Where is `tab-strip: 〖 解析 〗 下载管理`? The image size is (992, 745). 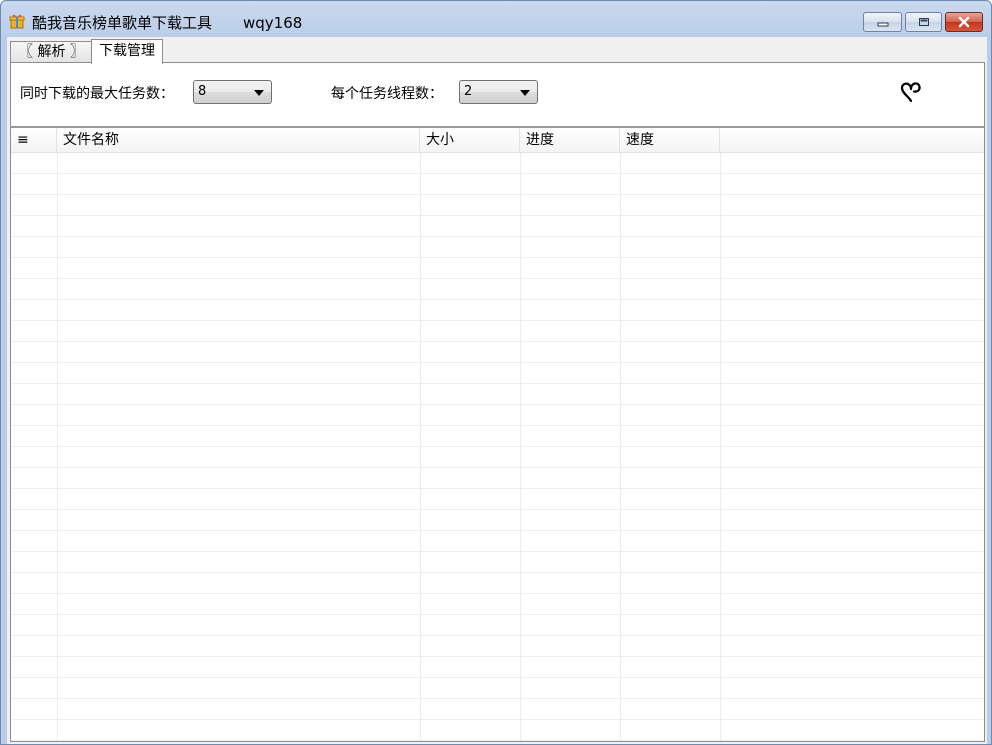 tab-strip: 〖 解析 〗 下载管理 is located at coordinates (497, 51).